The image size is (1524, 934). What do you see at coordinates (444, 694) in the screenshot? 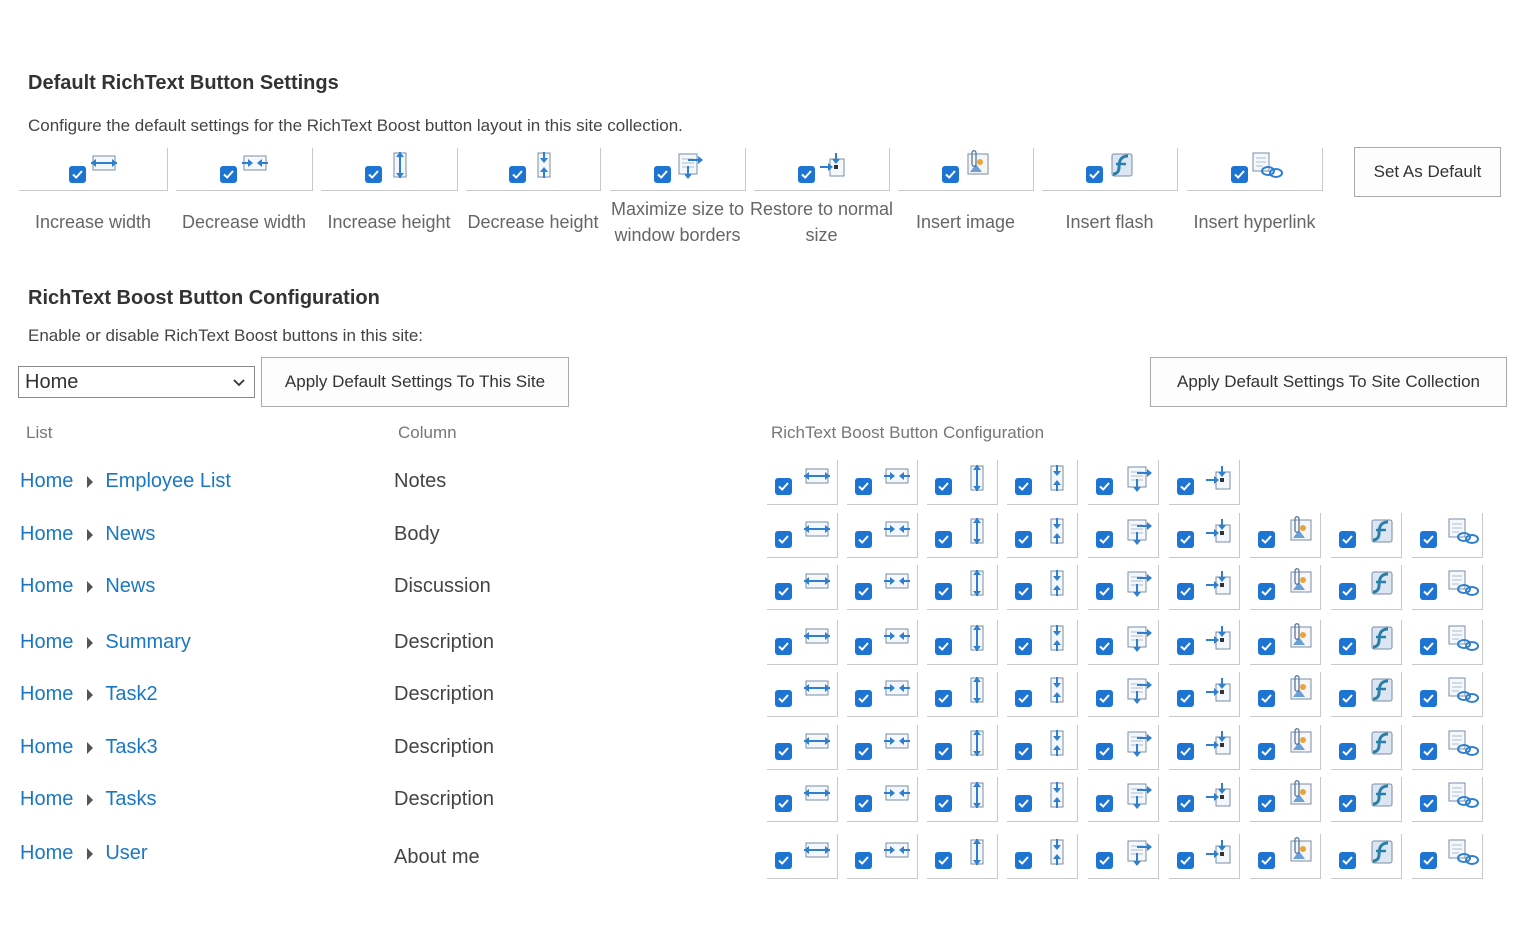
I see `column-name: Description` at bounding box center [444, 694].